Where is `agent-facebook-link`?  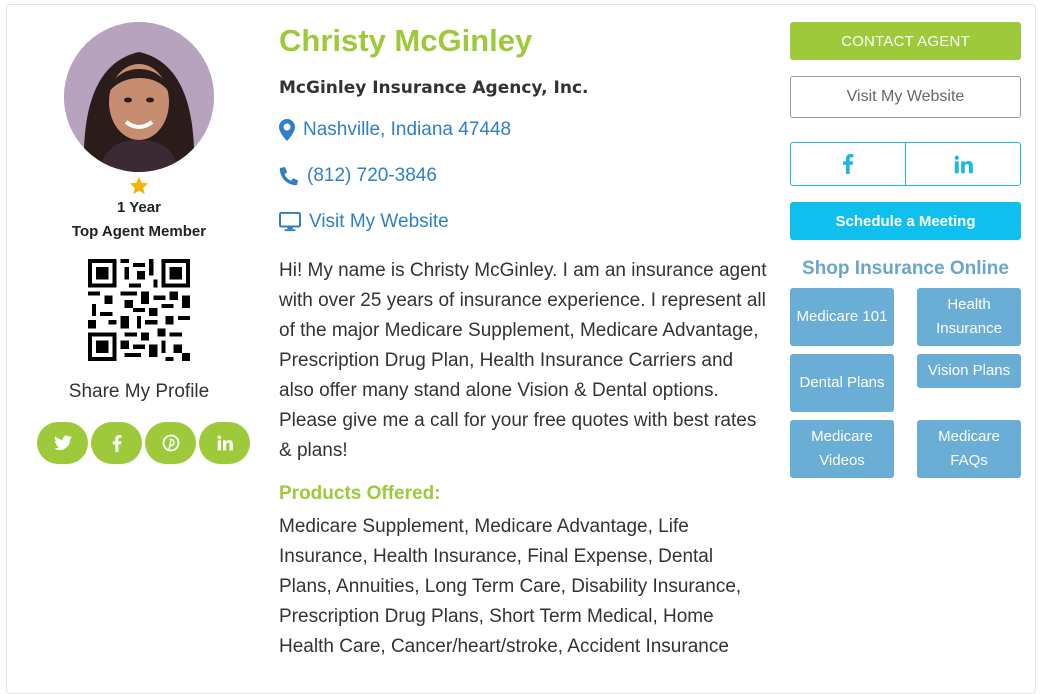
agent-facebook-link is located at coordinates (848, 164).